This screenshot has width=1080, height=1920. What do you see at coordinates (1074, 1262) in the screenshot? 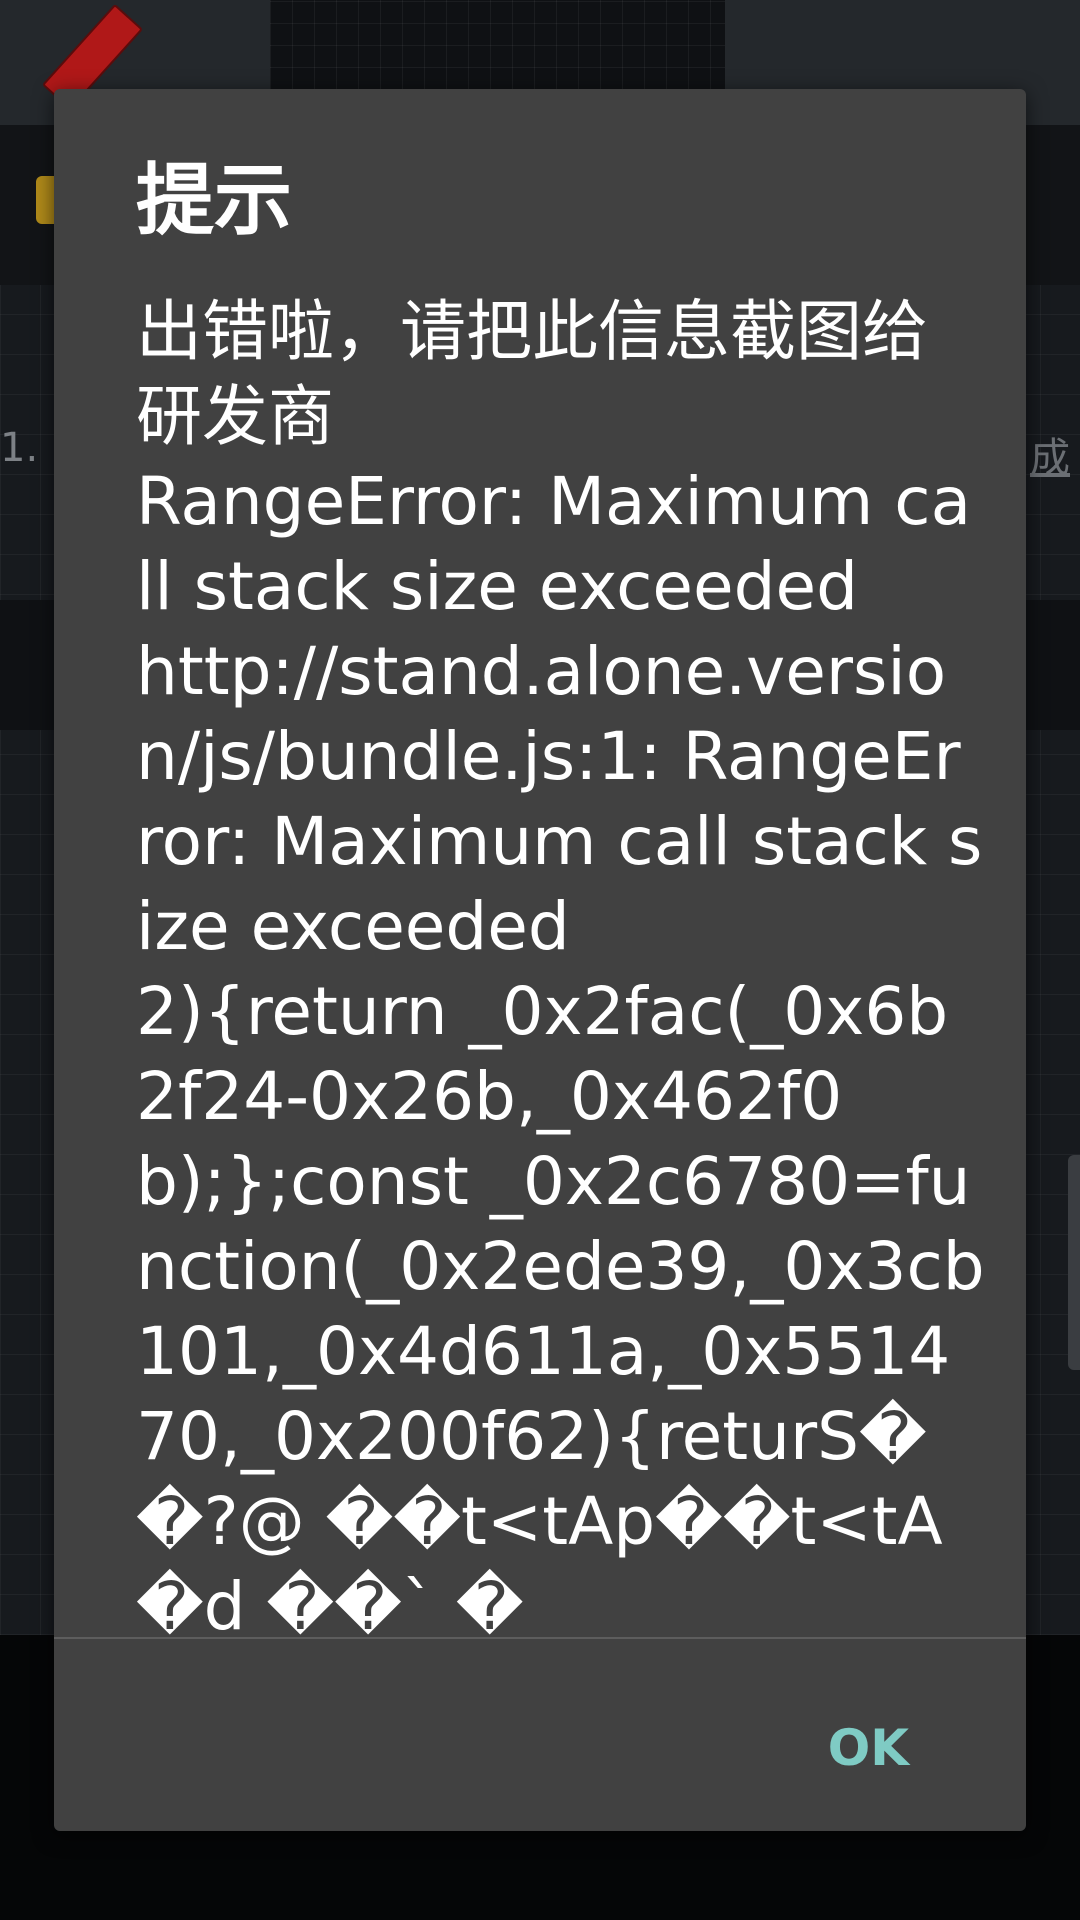
I see `background-scroll-handle` at bounding box center [1074, 1262].